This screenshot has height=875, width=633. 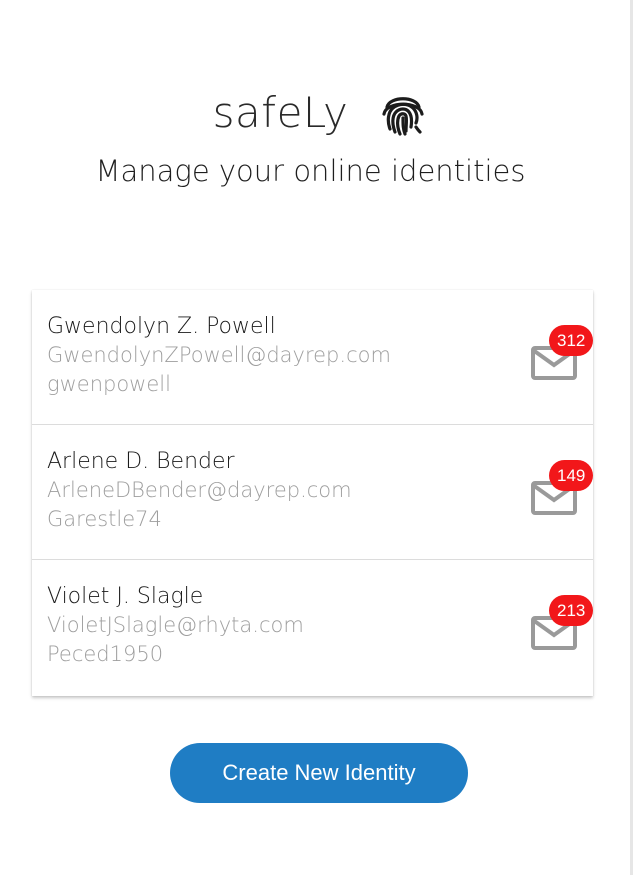 I want to click on identity-name: Arlene D. Bender, so click(x=141, y=461).